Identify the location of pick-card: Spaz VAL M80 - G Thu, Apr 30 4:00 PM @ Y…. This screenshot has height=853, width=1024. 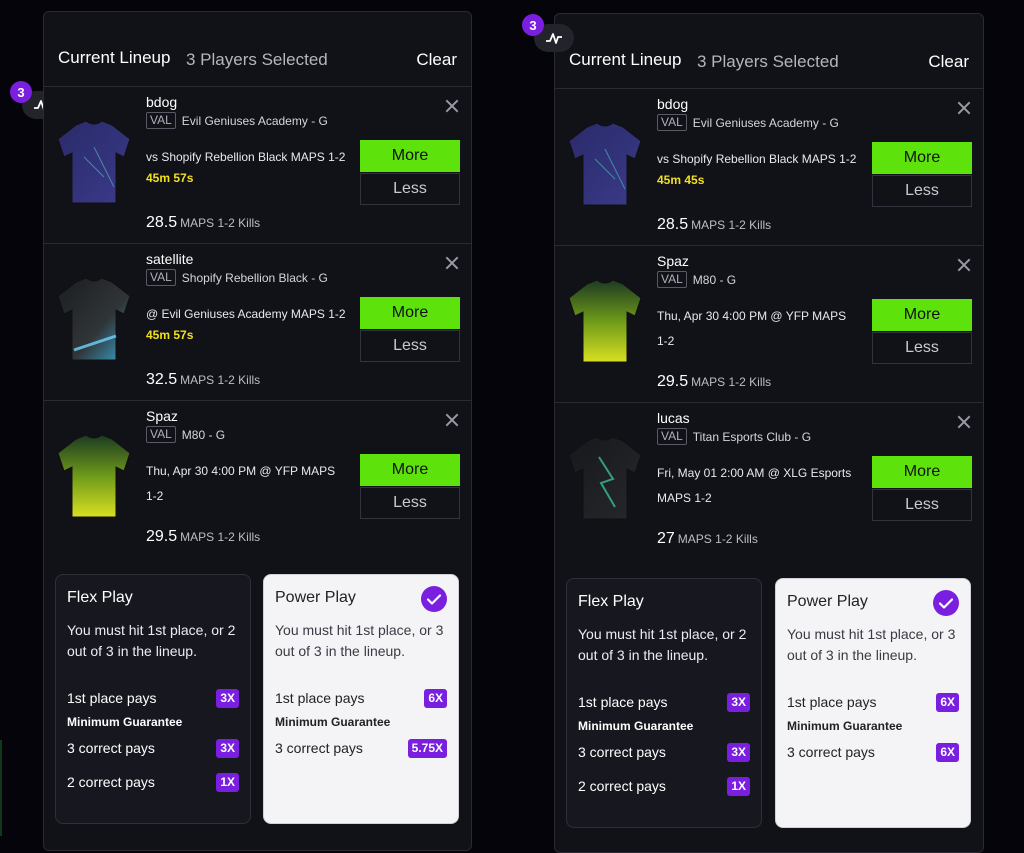
(769, 324).